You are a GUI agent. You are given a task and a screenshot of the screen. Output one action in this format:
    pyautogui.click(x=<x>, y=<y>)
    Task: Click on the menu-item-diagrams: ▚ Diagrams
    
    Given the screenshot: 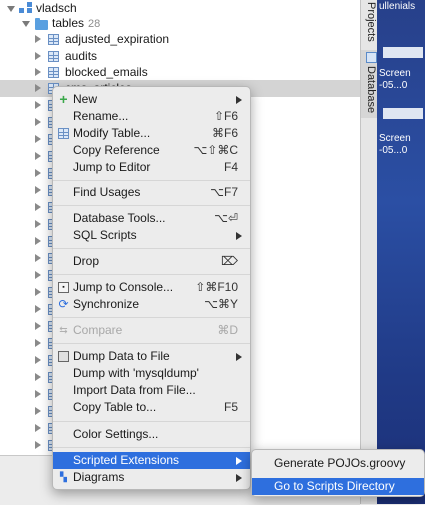 What is the action you would take?
    pyautogui.click(x=151, y=477)
    